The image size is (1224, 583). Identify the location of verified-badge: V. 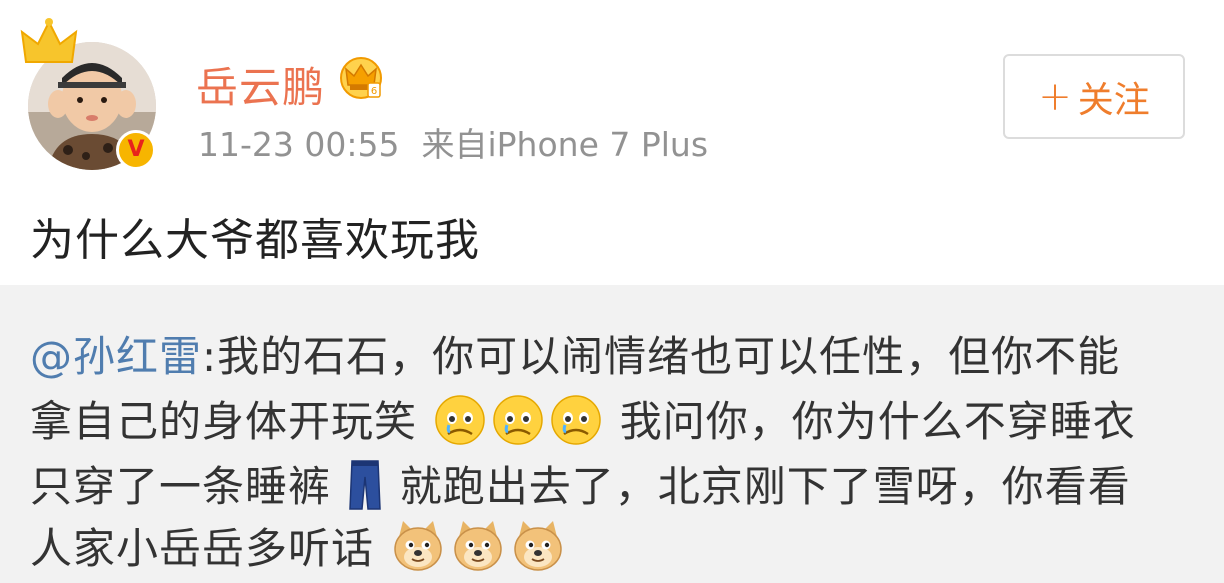
(136, 150).